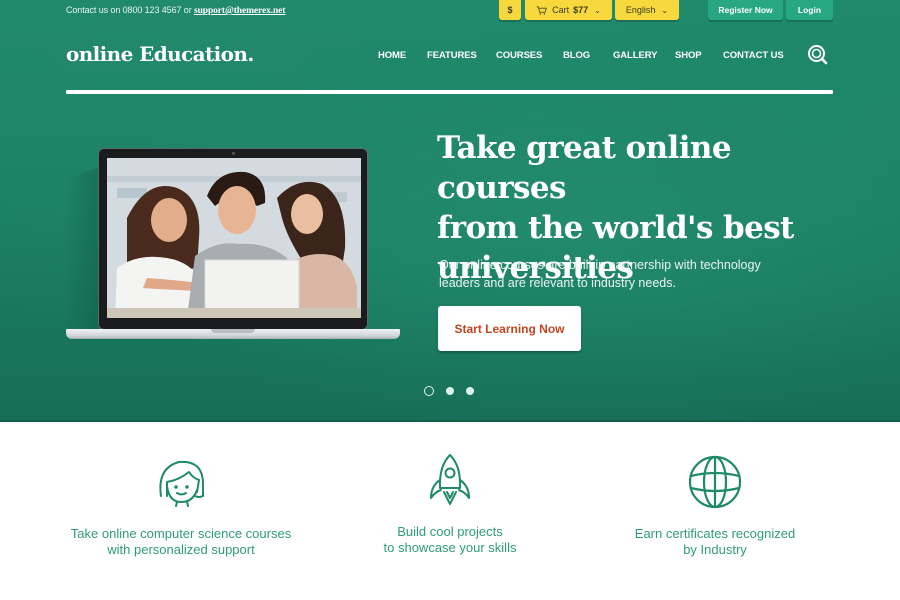  I want to click on feature-certificates: Earn certificates recognized by Industry, so click(715, 506).